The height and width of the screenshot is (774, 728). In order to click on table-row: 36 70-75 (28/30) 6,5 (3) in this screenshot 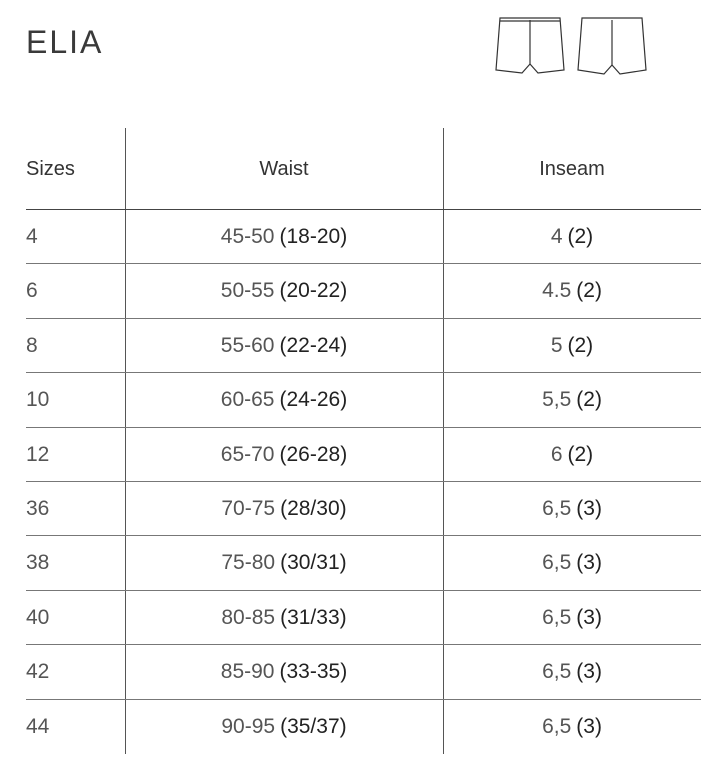, I will do `click(363, 509)`.